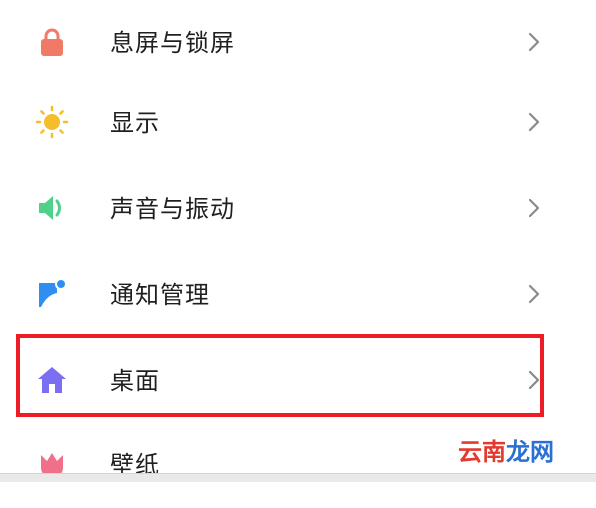 Image resolution: width=596 pixels, height=508 pixels. What do you see at coordinates (160, 295) in the screenshot?
I see `settings-item-label: 通知管理` at bounding box center [160, 295].